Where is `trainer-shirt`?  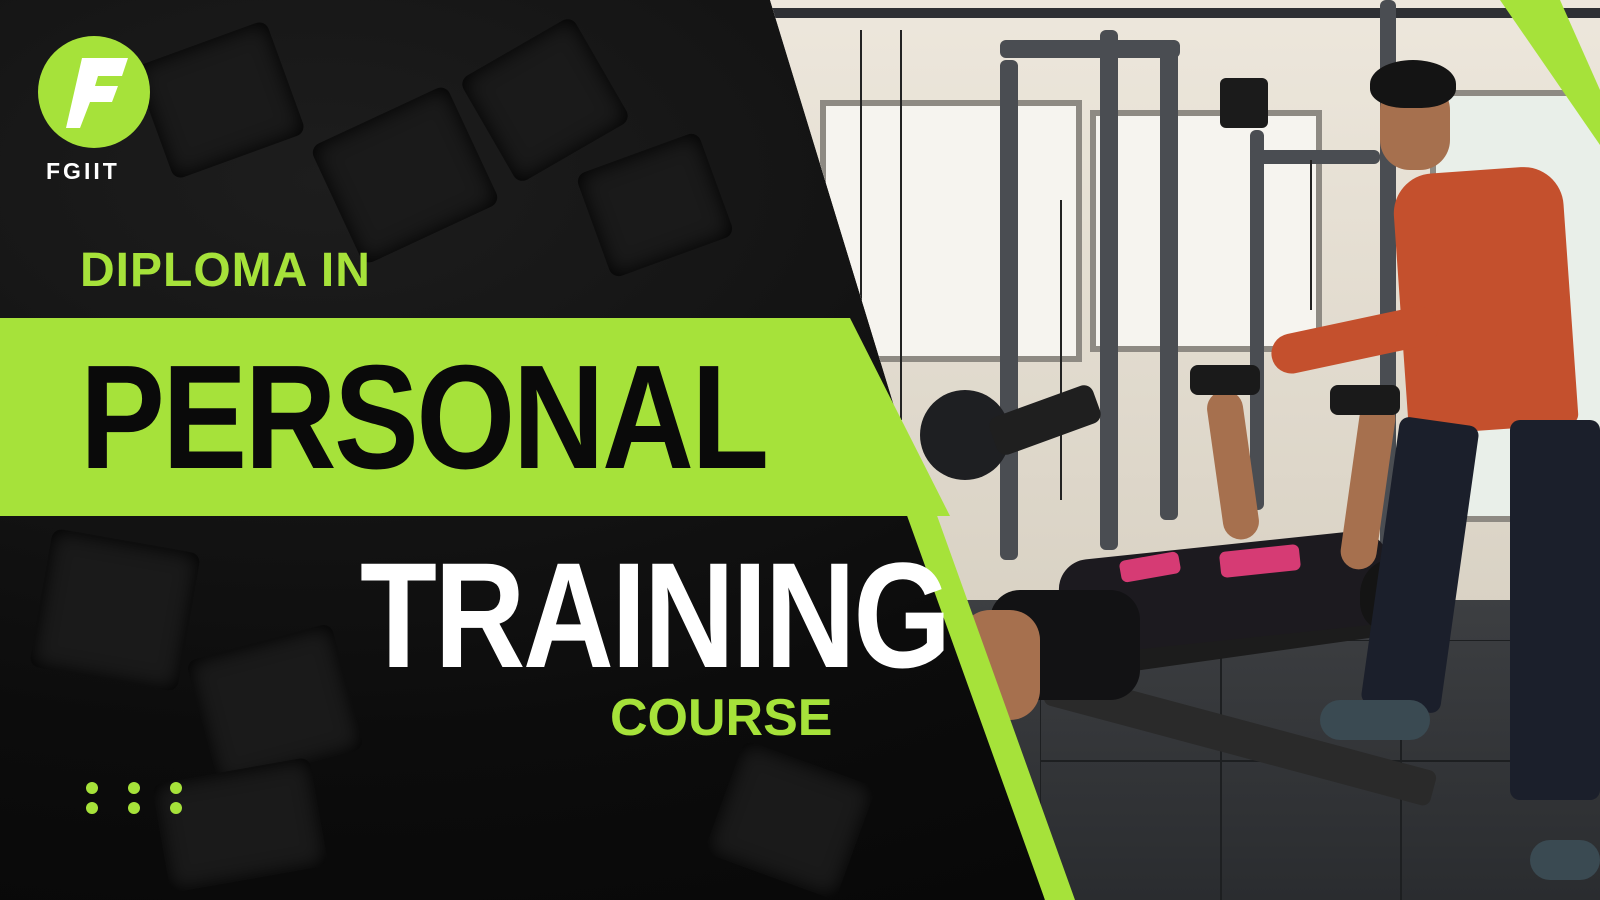 trainer-shirt is located at coordinates (1485, 300).